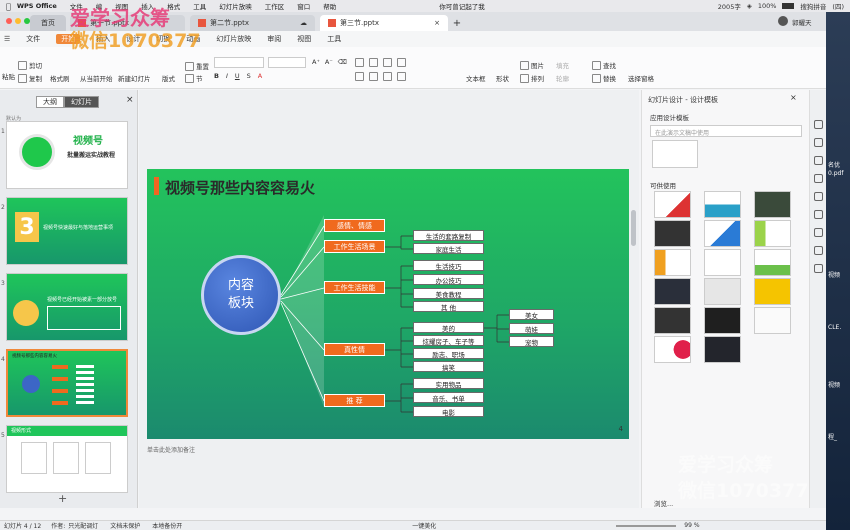 The height and width of the screenshot is (530, 850). What do you see at coordinates (316, 62) in the screenshot?
I see `grow-font-icon: A⁺` at bounding box center [316, 62].